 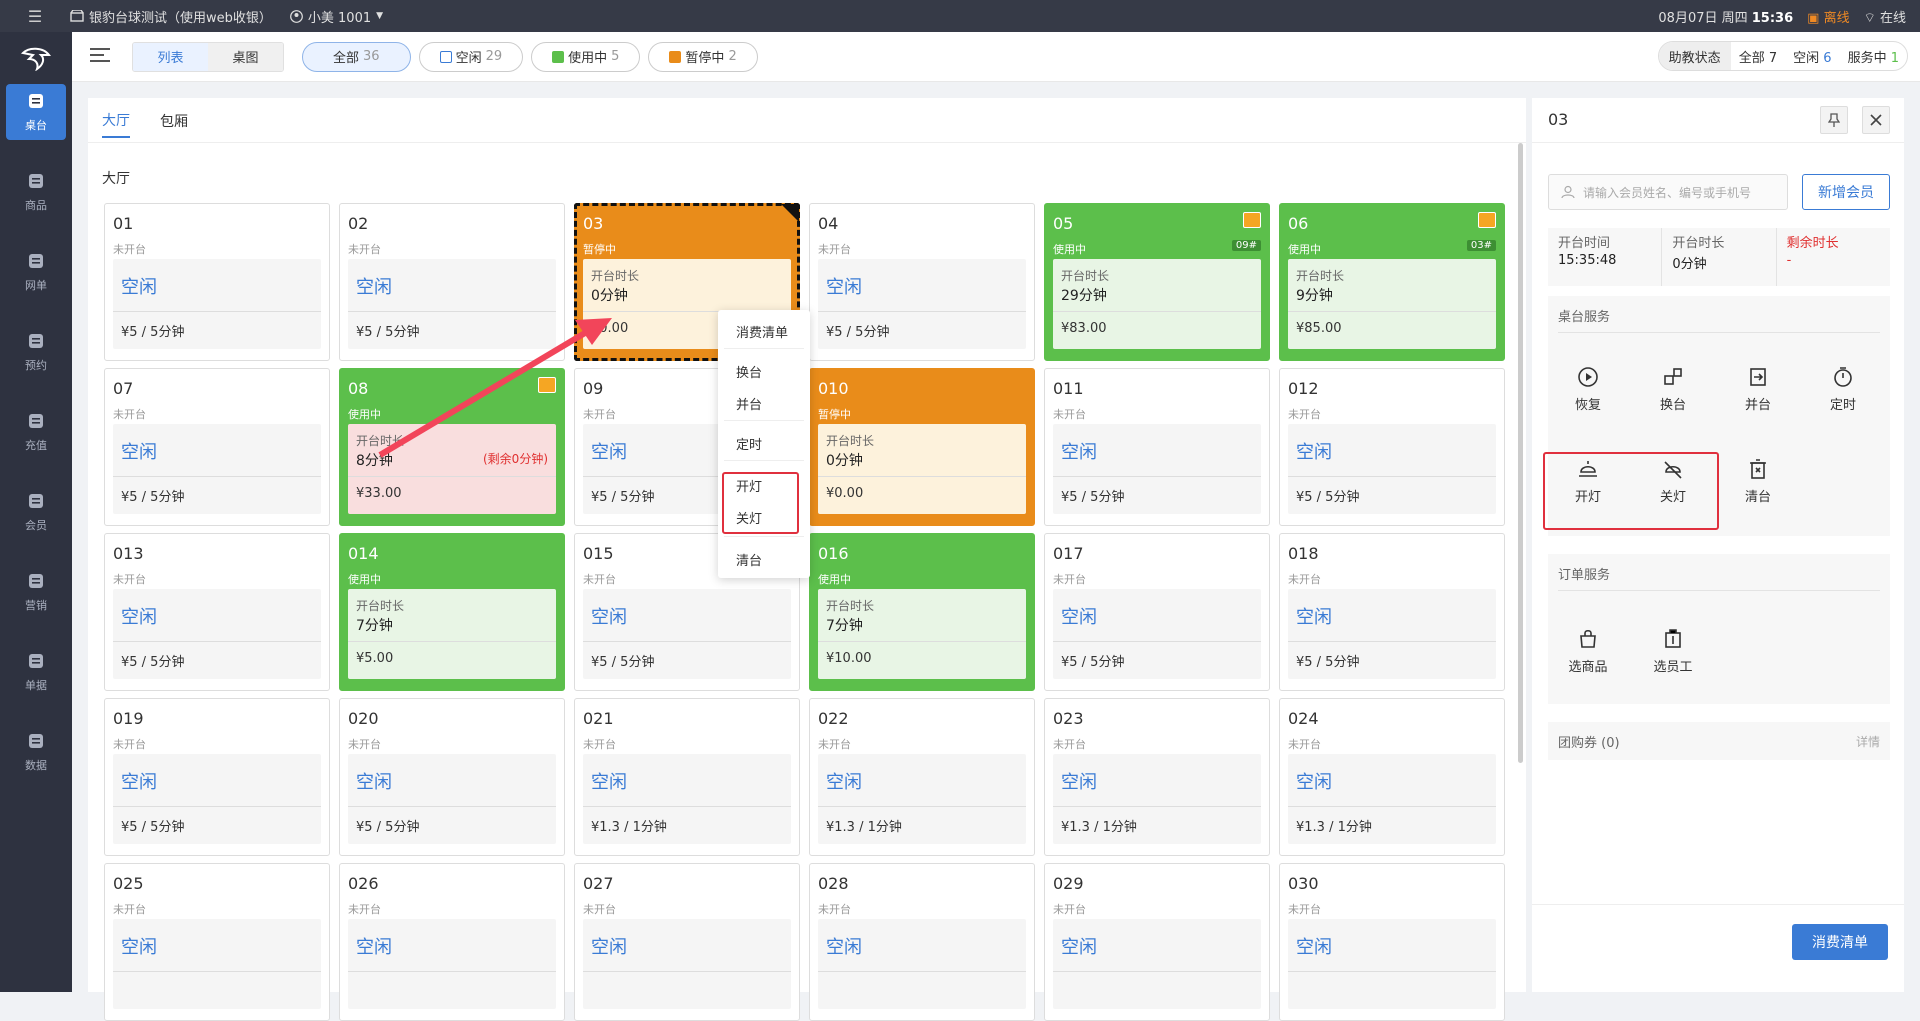 I want to click on table-card-022: 022 未开台 空闲 ¥1.3 / 1分钟, so click(x=922, y=777).